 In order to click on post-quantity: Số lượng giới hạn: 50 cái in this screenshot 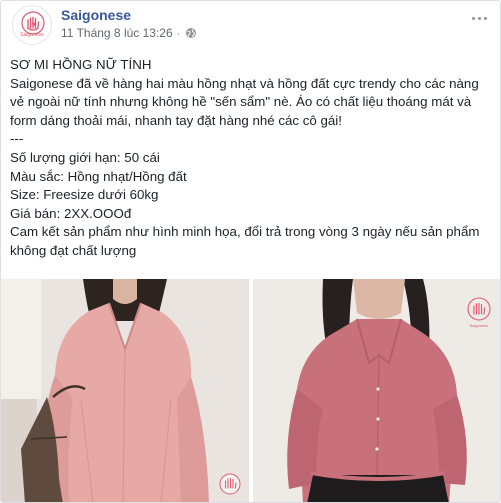, I will do `click(85, 157)`.